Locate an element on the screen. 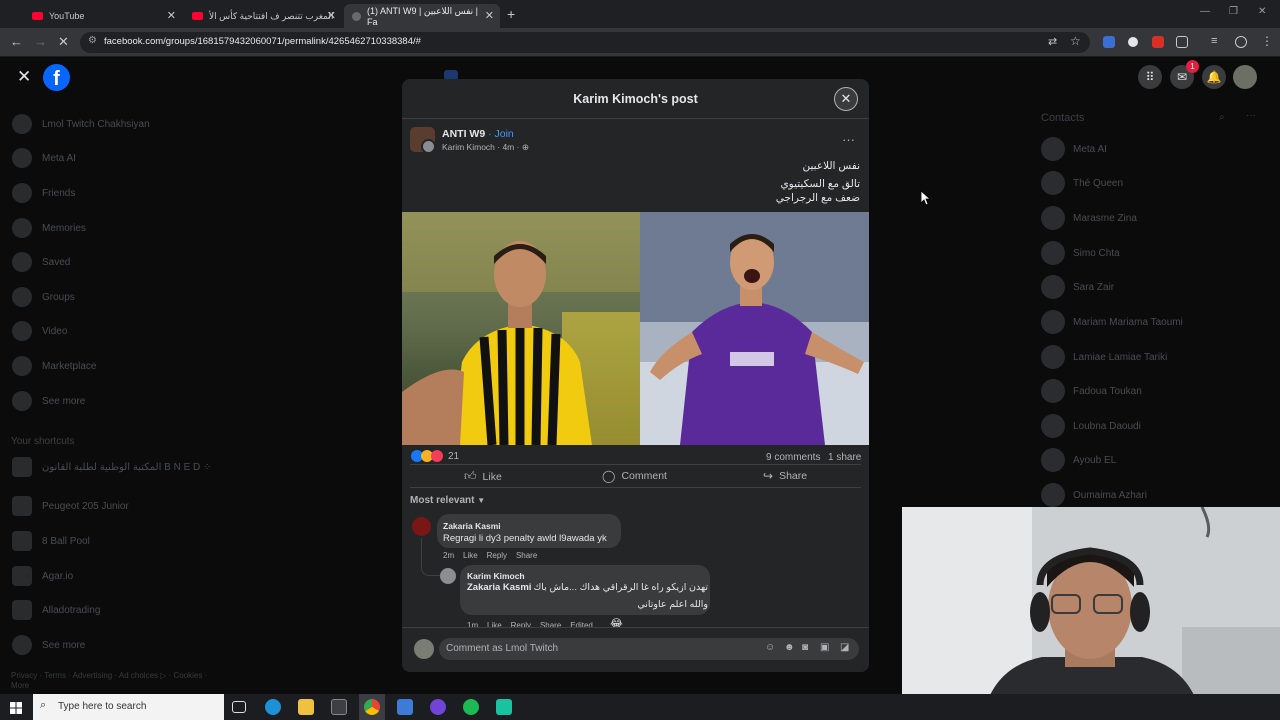 The image size is (1280, 720). comment-author-link: Zakaria Kasmi is located at coordinates (472, 526).